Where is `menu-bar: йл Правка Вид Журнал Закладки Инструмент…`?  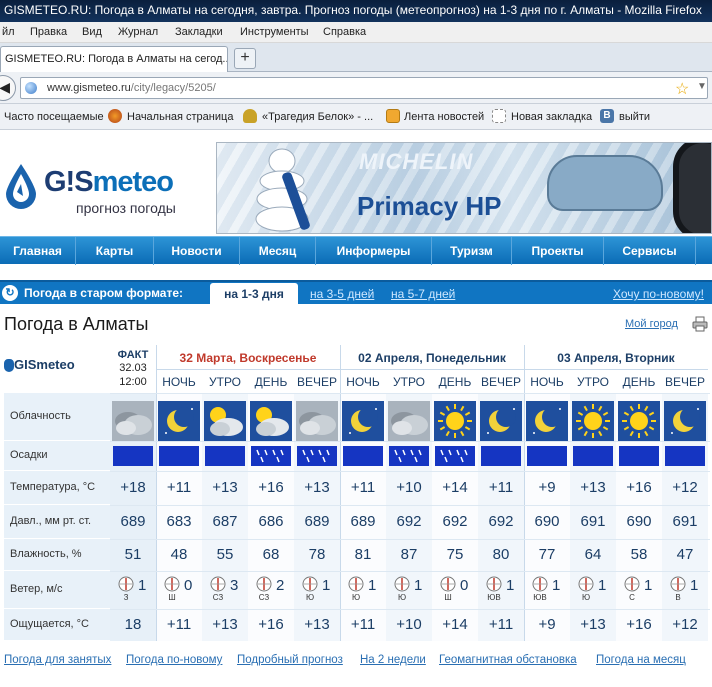
menu-bar: йл Правка Вид Журнал Закладки Инструмент… is located at coordinates (356, 32).